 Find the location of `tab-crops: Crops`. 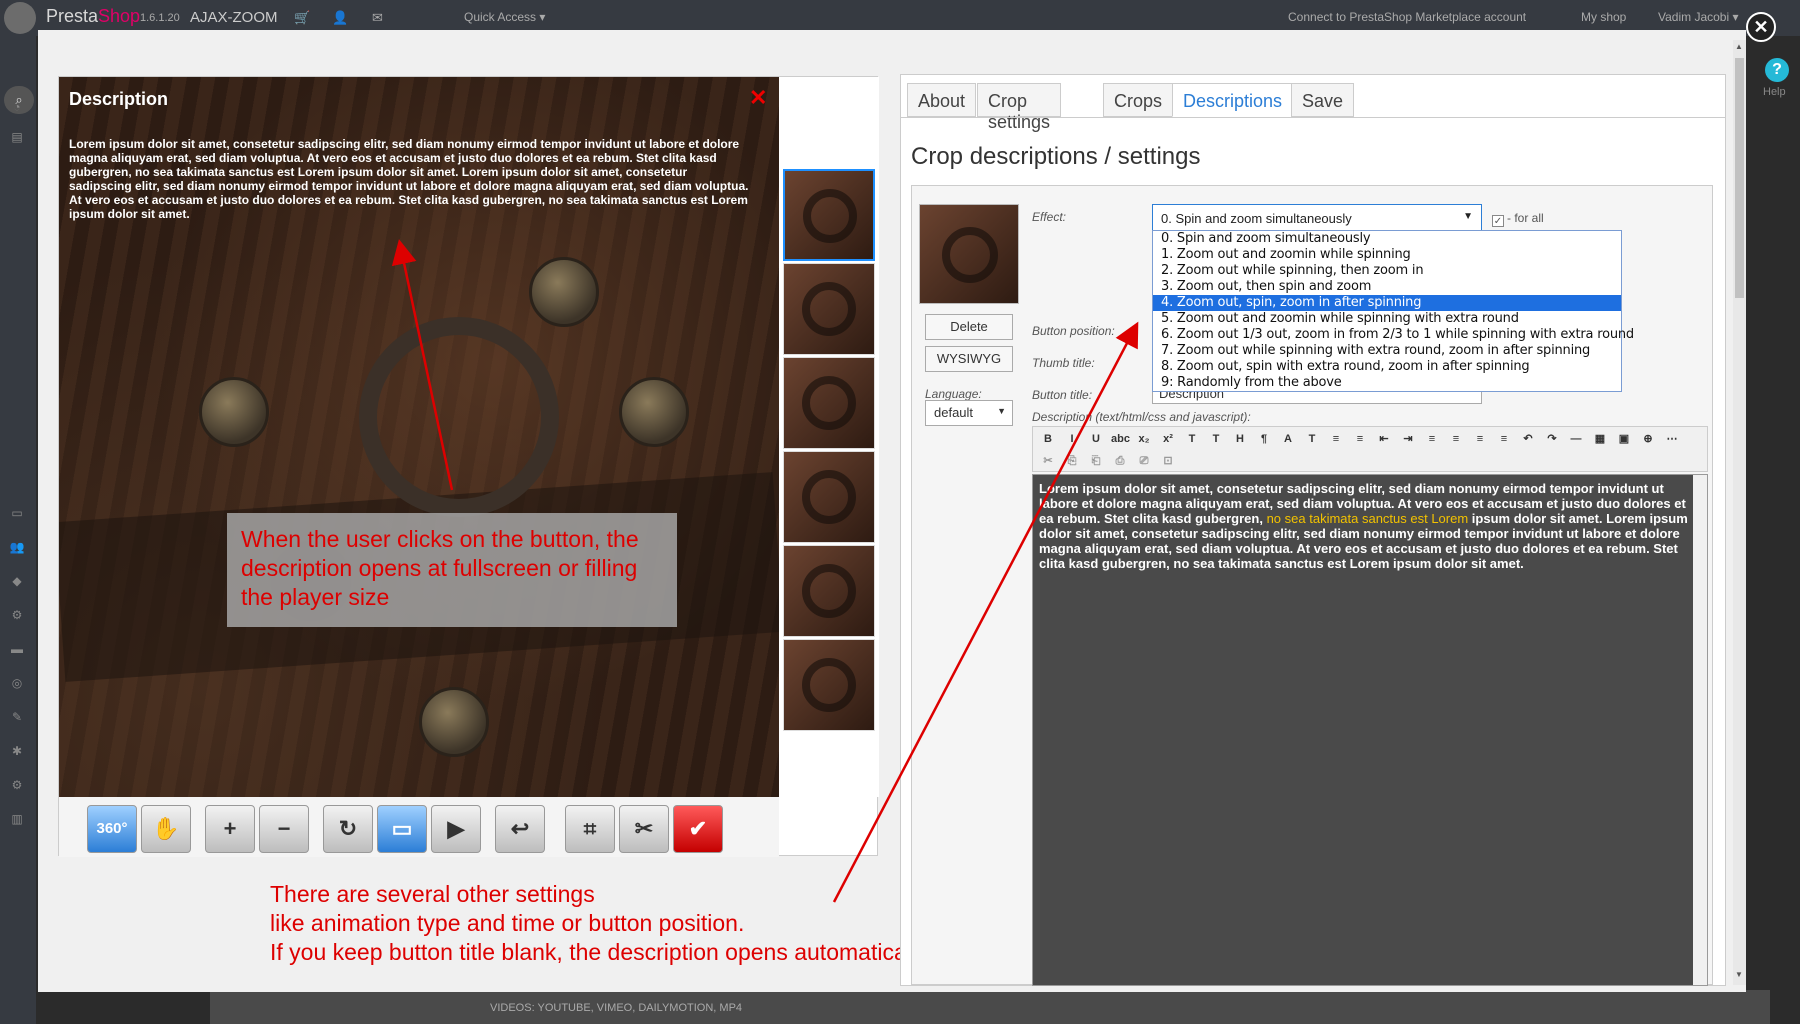

tab-crops: Crops is located at coordinates (1138, 100).